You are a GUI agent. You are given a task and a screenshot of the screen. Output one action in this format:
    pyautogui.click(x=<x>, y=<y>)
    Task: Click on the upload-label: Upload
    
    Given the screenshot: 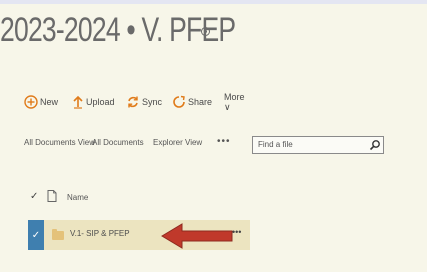 What is the action you would take?
    pyautogui.click(x=100, y=102)
    